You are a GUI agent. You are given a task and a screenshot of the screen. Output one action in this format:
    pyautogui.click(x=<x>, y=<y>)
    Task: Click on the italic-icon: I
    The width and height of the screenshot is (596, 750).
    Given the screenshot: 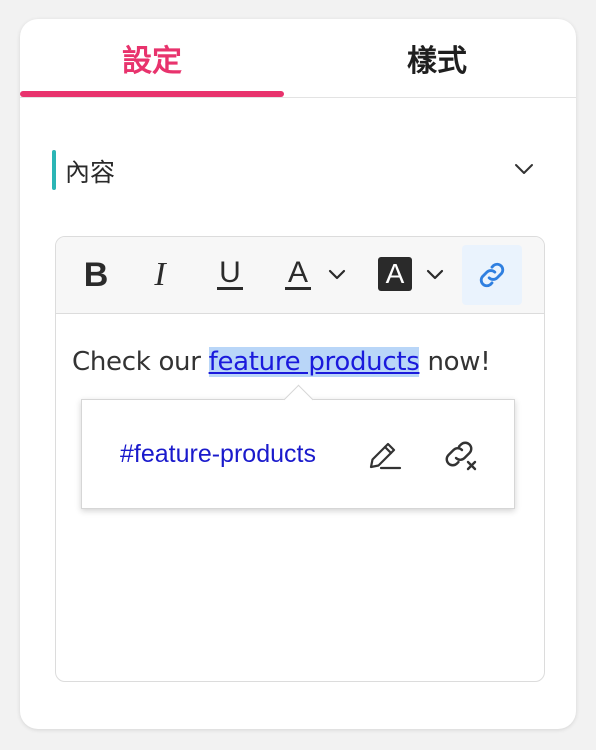 What is the action you would take?
    pyautogui.click(x=160, y=274)
    